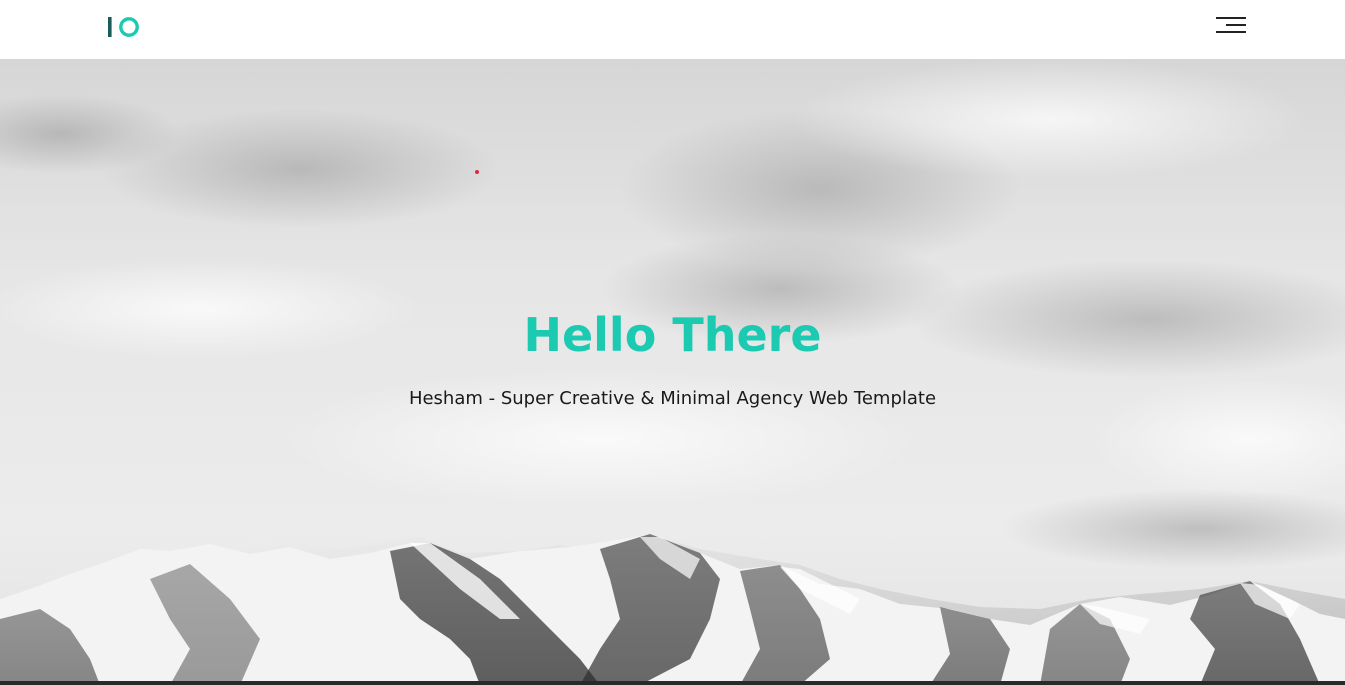 The image size is (1345, 685). Describe the element at coordinates (477, 172) in the screenshot. I see `cursor-dot` at that location.